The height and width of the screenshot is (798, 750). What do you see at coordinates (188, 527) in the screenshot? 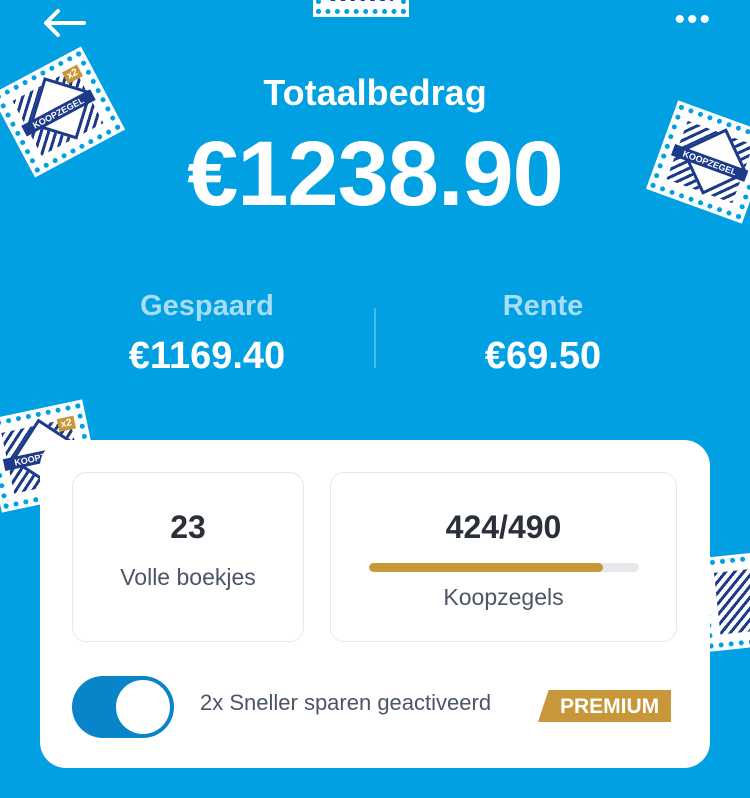
I see `booklets-count: 23` at bounding box center [188, 527].